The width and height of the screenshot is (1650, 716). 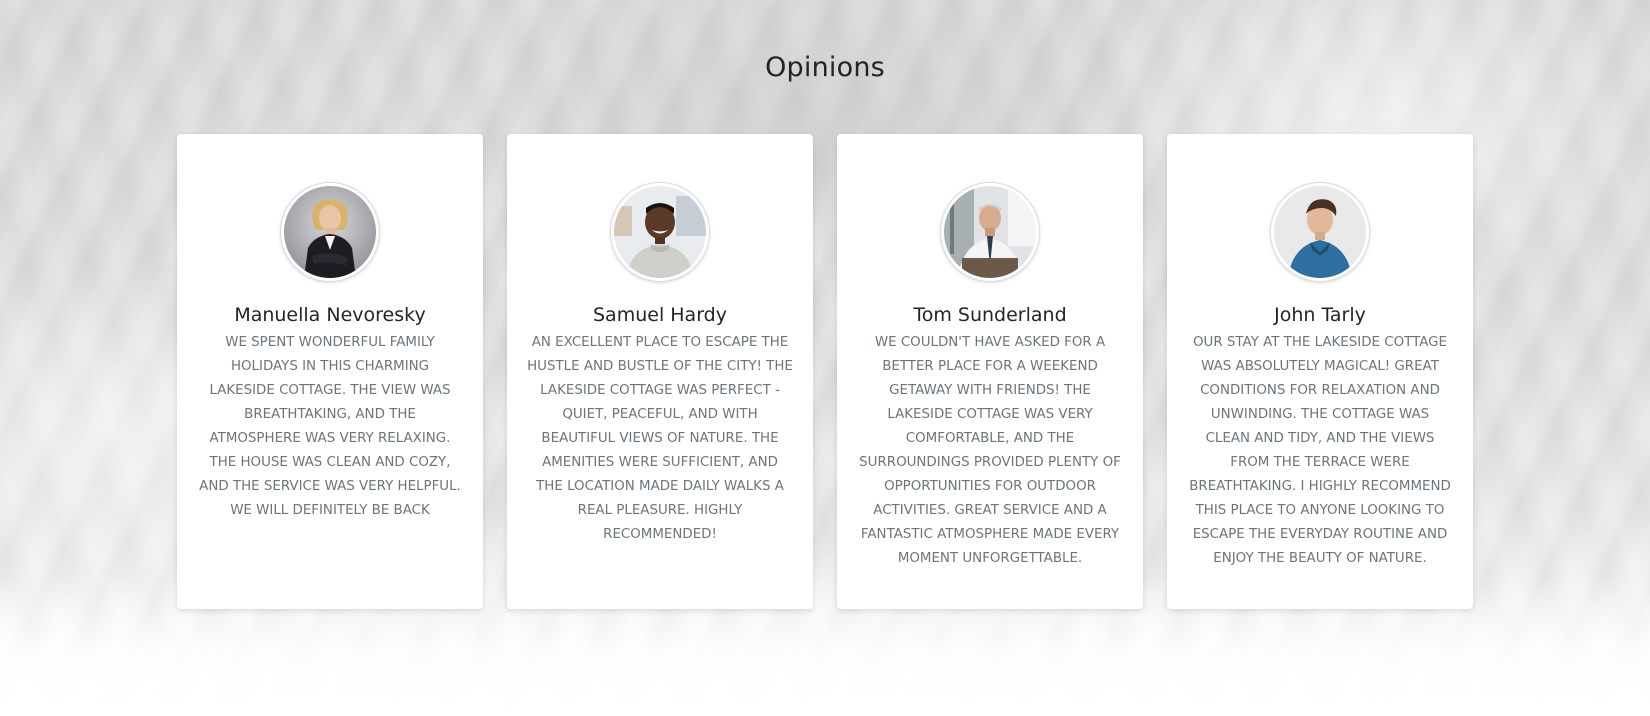 What do you see at coordinates (1320, 315) in the screenshot?
I see `testimonial-name: John Tarly` at bounding box center [1320, 315].